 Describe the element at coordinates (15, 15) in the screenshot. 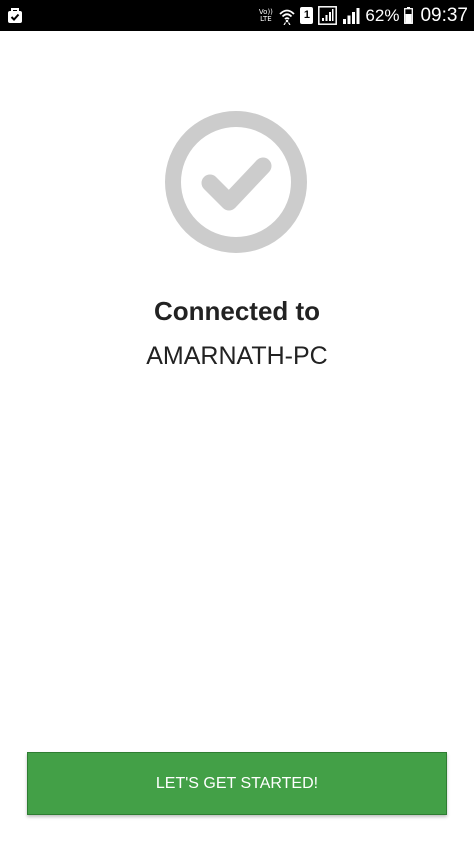

I see `notification-bag-icon` at that location.